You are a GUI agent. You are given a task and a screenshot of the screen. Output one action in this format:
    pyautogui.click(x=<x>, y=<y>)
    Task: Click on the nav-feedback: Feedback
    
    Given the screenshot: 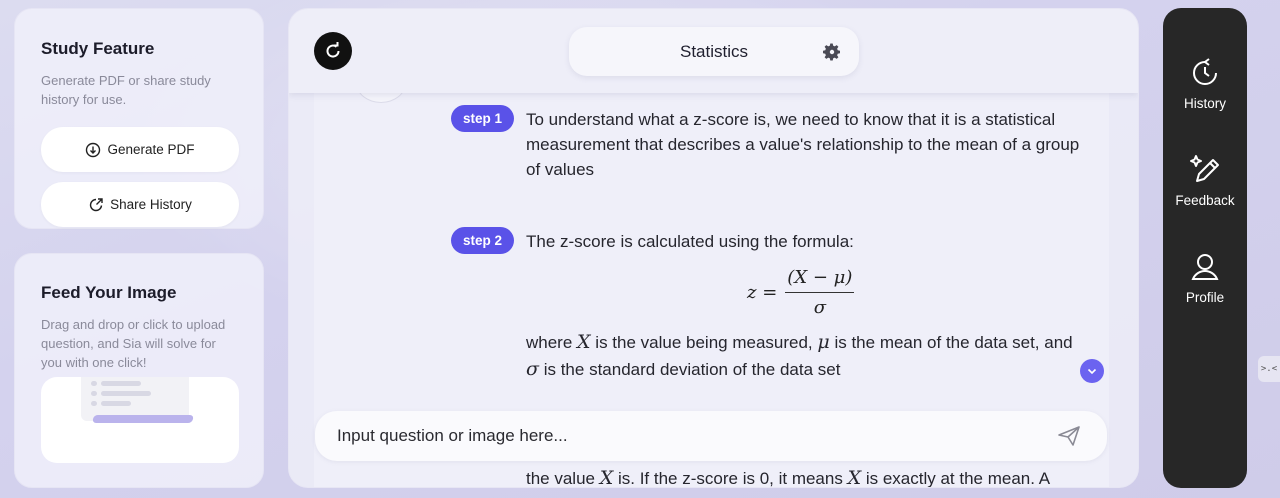 What is the action you would take?
    pyautogui.click(x=1205, y=180)
    